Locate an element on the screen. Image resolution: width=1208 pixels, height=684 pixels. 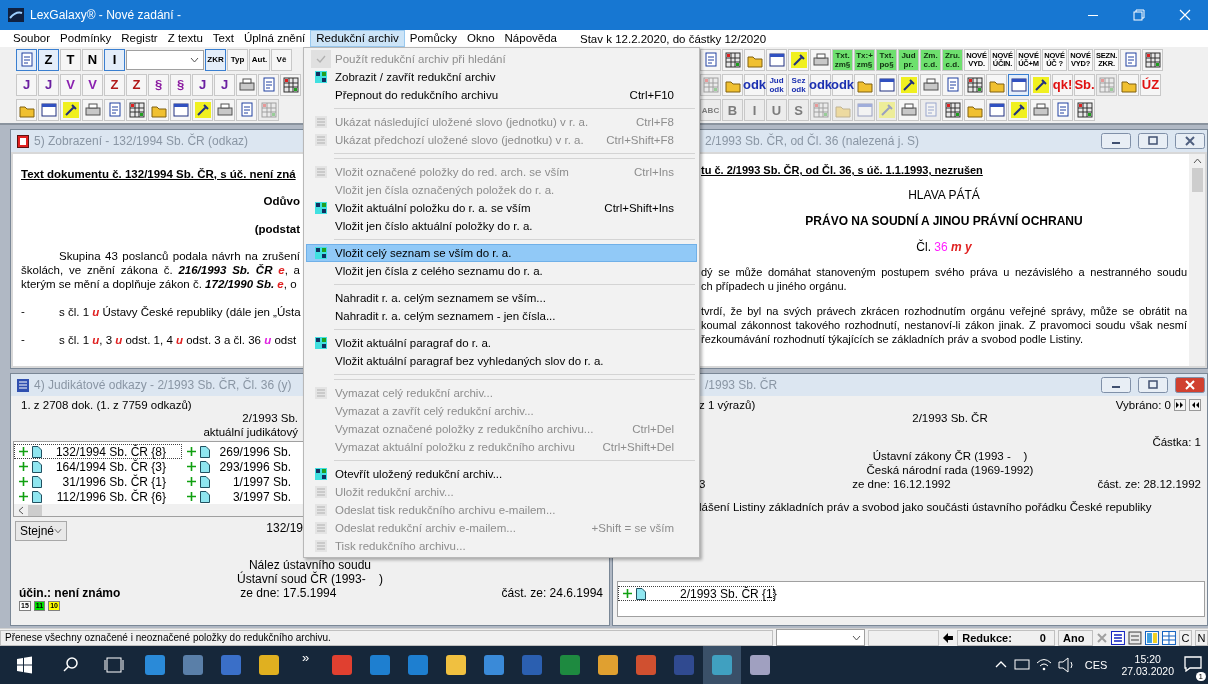
window-title: LexGalaxy® - Nové zadání - is located at coordinates (105, 15).